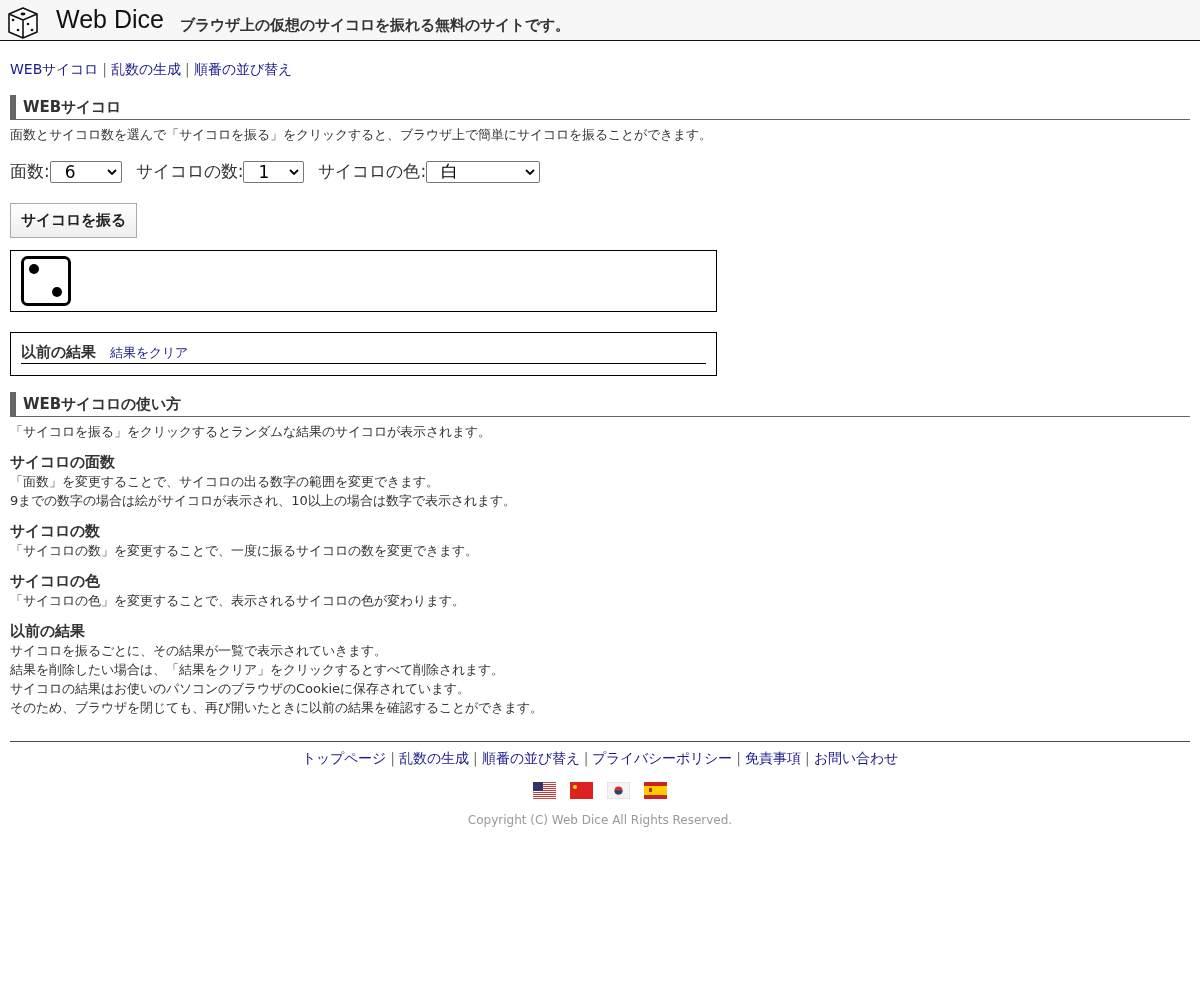  I want to click on footer-link: 順番の並び替え, so click(530, 759).